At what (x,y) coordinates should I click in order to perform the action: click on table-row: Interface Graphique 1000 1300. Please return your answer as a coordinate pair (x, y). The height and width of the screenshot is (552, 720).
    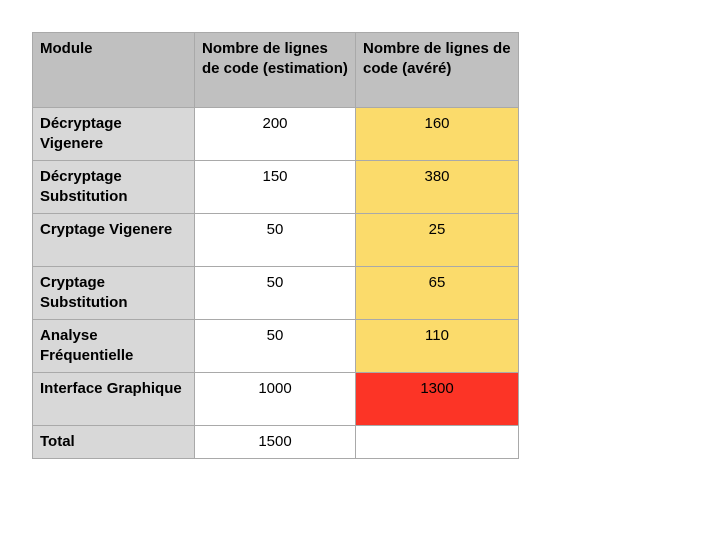
    Looking at the image, I should click on (275, 399).